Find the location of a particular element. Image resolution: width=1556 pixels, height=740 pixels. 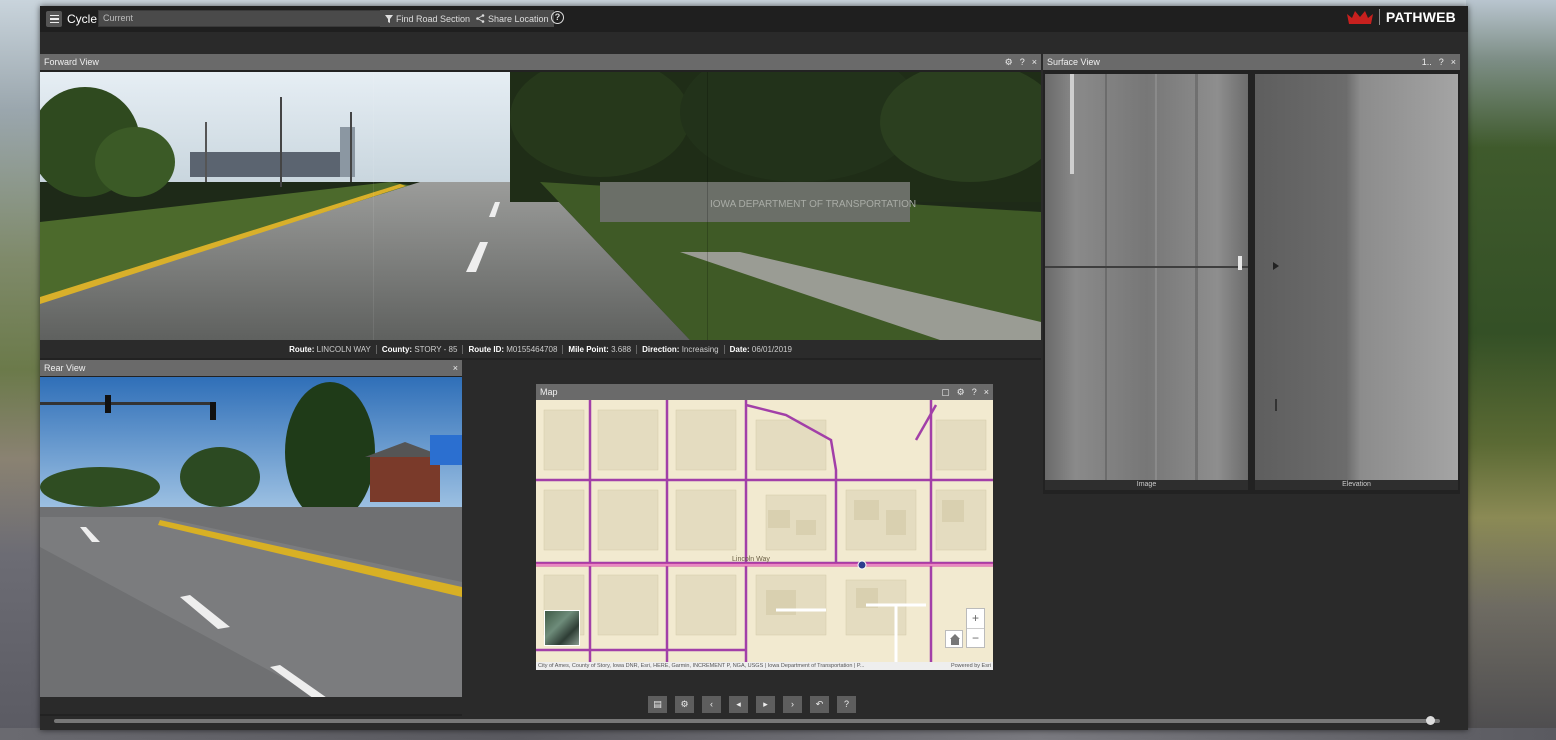

forward-view-settings-icon: ⚙ is located at coordinates (1009, 62).